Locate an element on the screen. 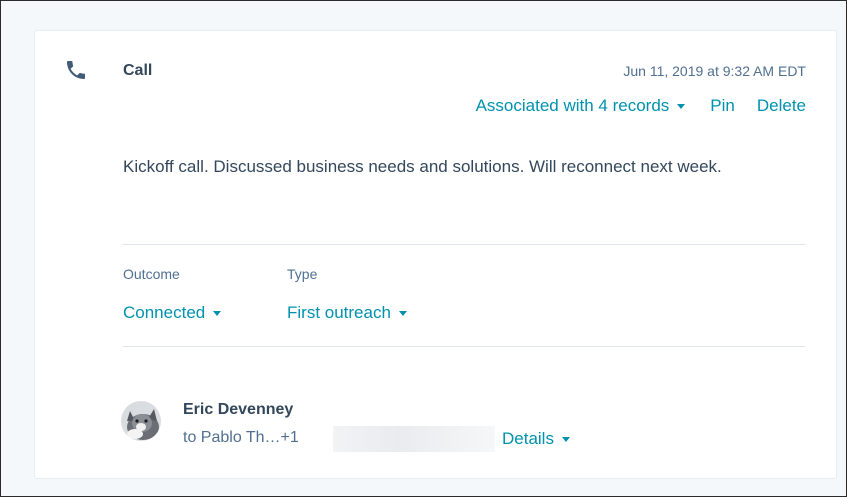  call-type-value: First outreach is located at coordinates (339, 312).